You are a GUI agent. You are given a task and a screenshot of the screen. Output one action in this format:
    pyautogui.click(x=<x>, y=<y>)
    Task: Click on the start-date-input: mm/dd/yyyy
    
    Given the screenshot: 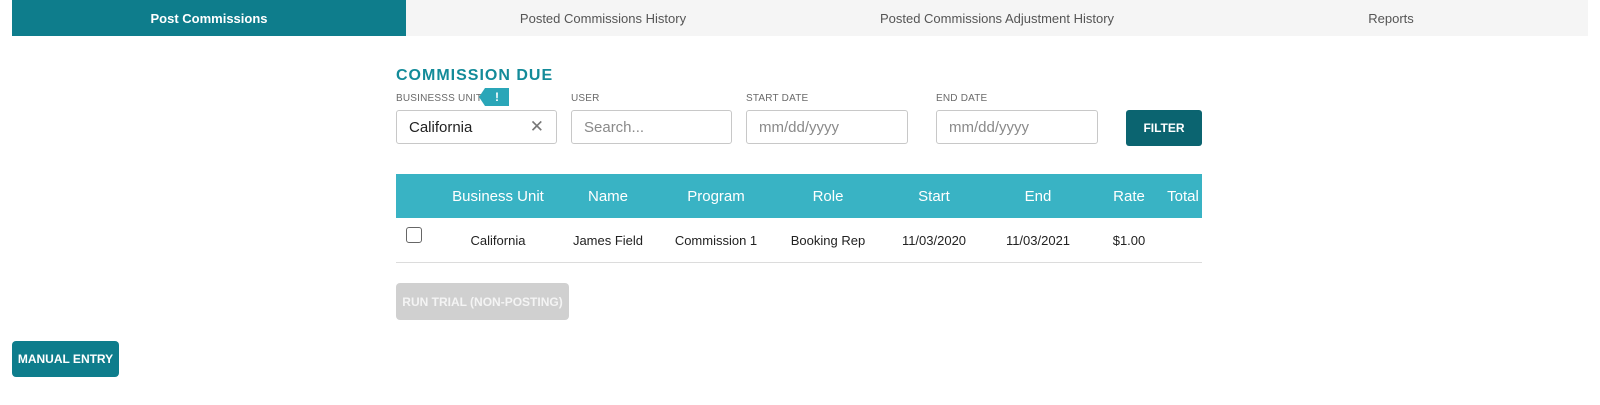 What is the action you would take?
    pyautogui.click(x=827, y=127)
    